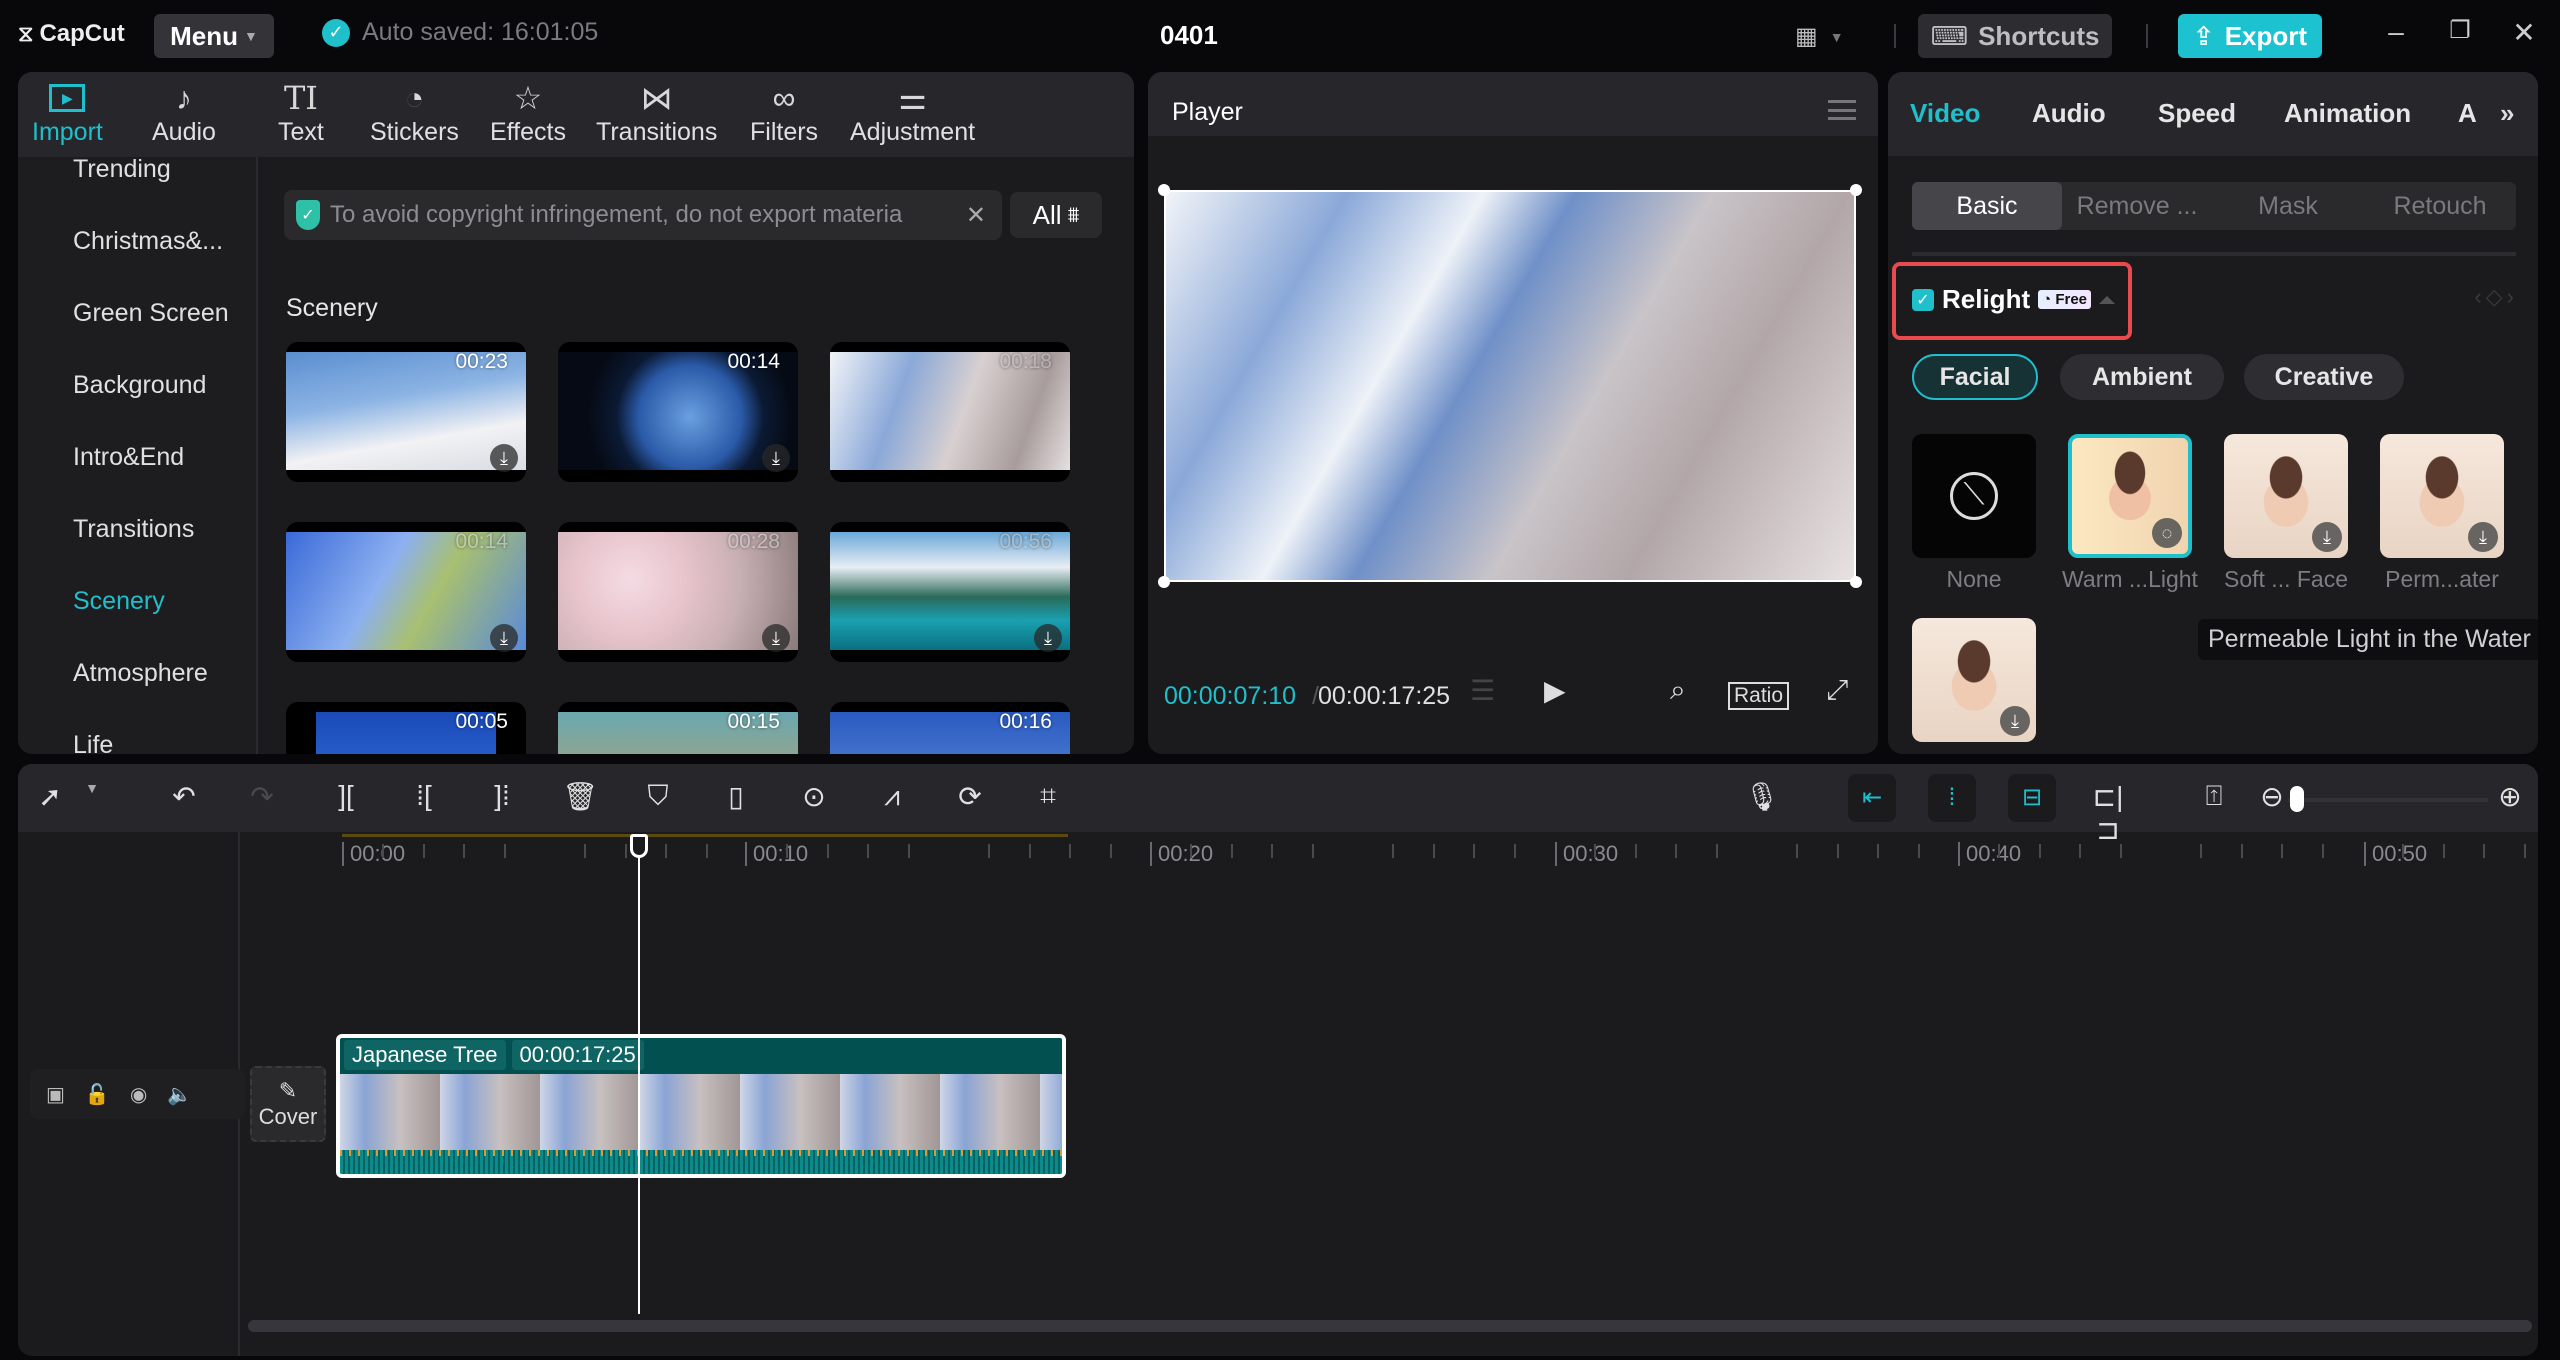 The image size is (2560, 1360). Describe the element at coordinates (2197, 113) in the screenshot. I see `tab-speed: Speed` at that location.